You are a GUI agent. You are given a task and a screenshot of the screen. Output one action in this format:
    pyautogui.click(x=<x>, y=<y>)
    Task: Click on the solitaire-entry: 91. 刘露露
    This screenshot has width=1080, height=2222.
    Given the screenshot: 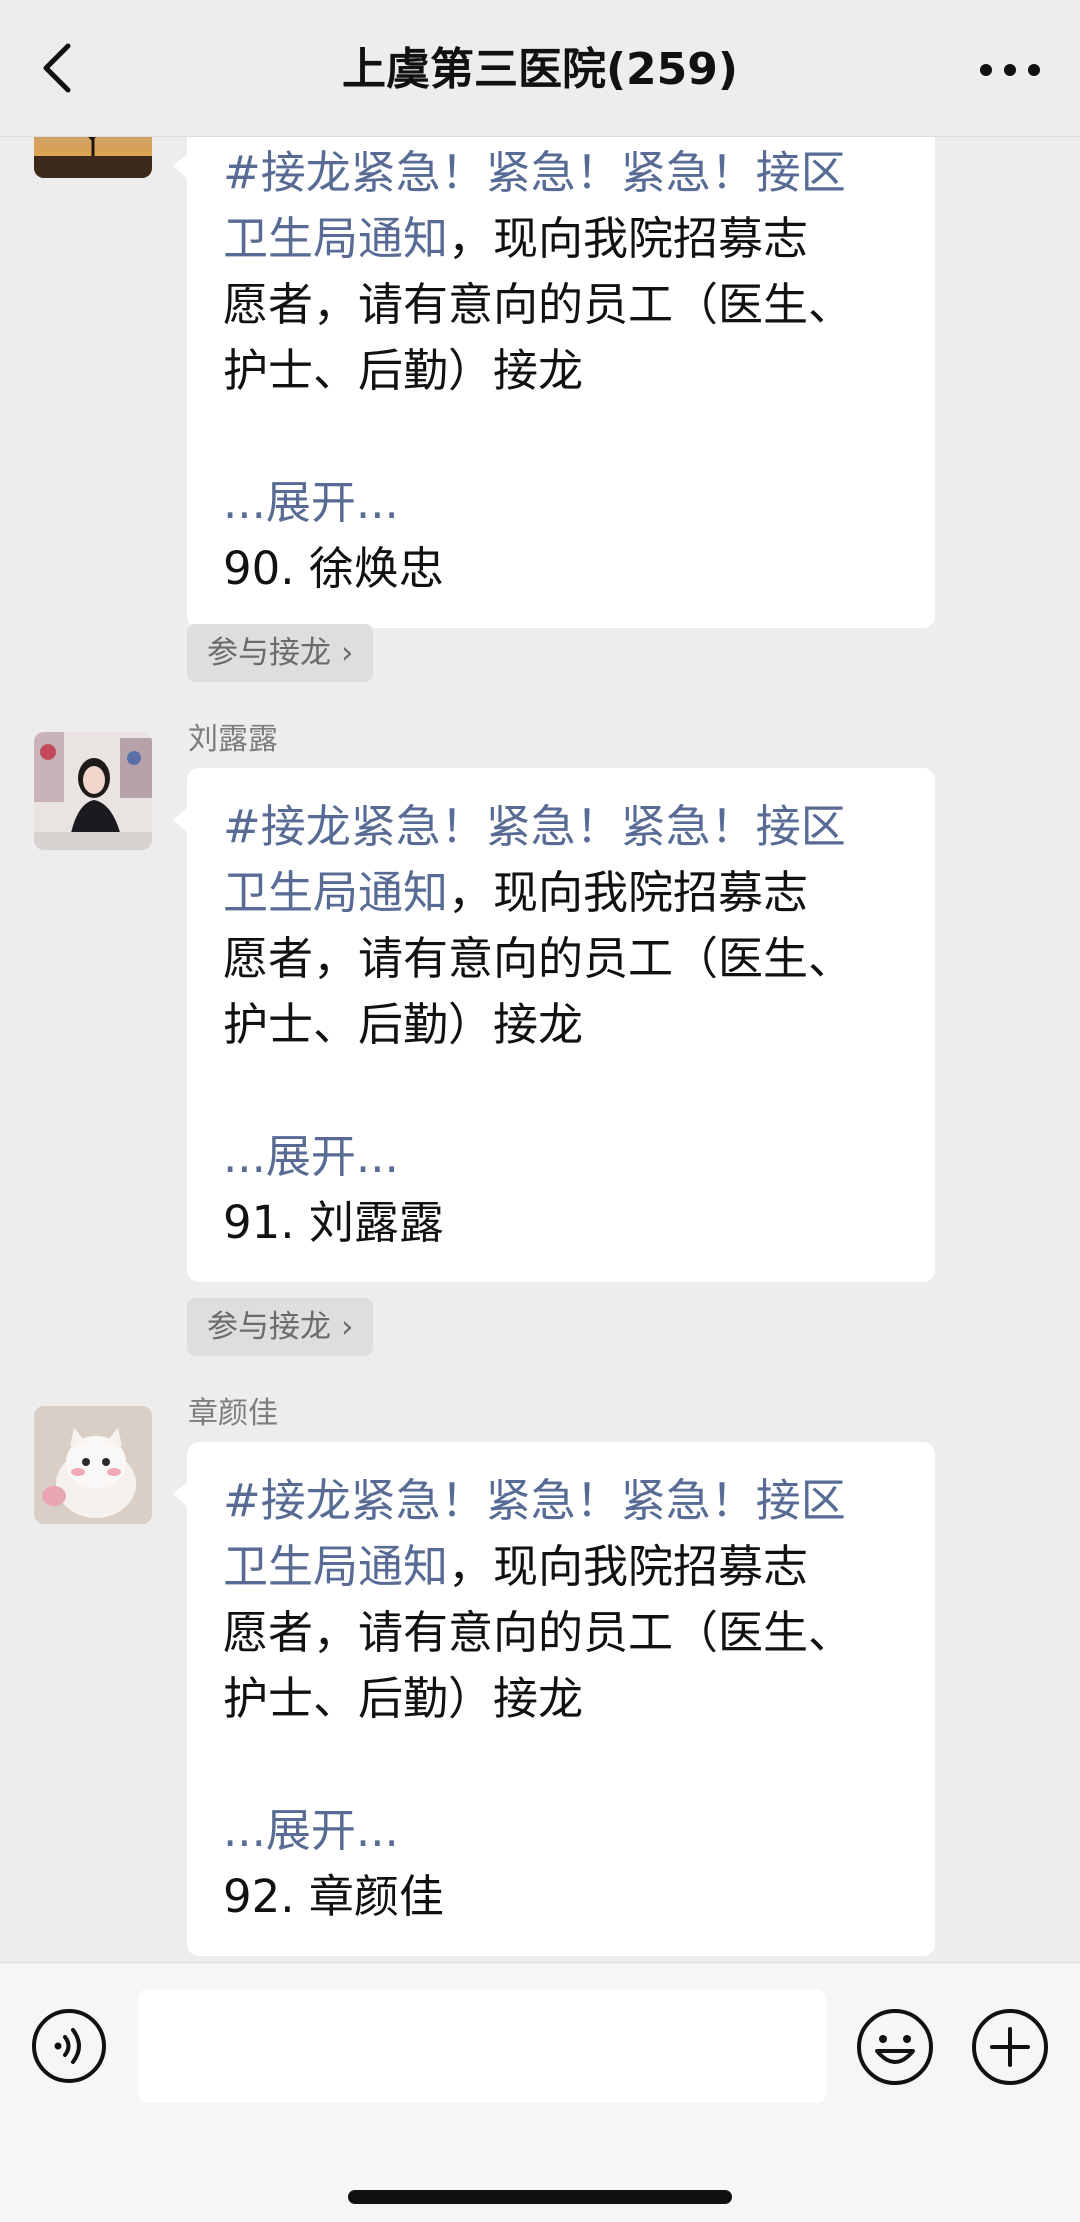 What is the action you would take?
    pyautogui.click(x=333, y=1222)
    